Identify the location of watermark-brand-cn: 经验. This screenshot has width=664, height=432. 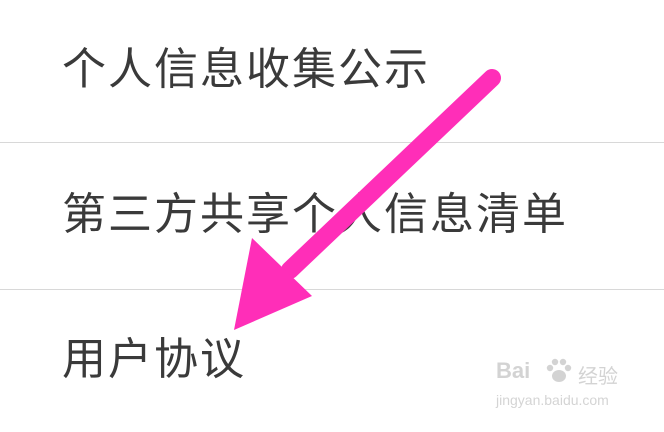
(598, 376).